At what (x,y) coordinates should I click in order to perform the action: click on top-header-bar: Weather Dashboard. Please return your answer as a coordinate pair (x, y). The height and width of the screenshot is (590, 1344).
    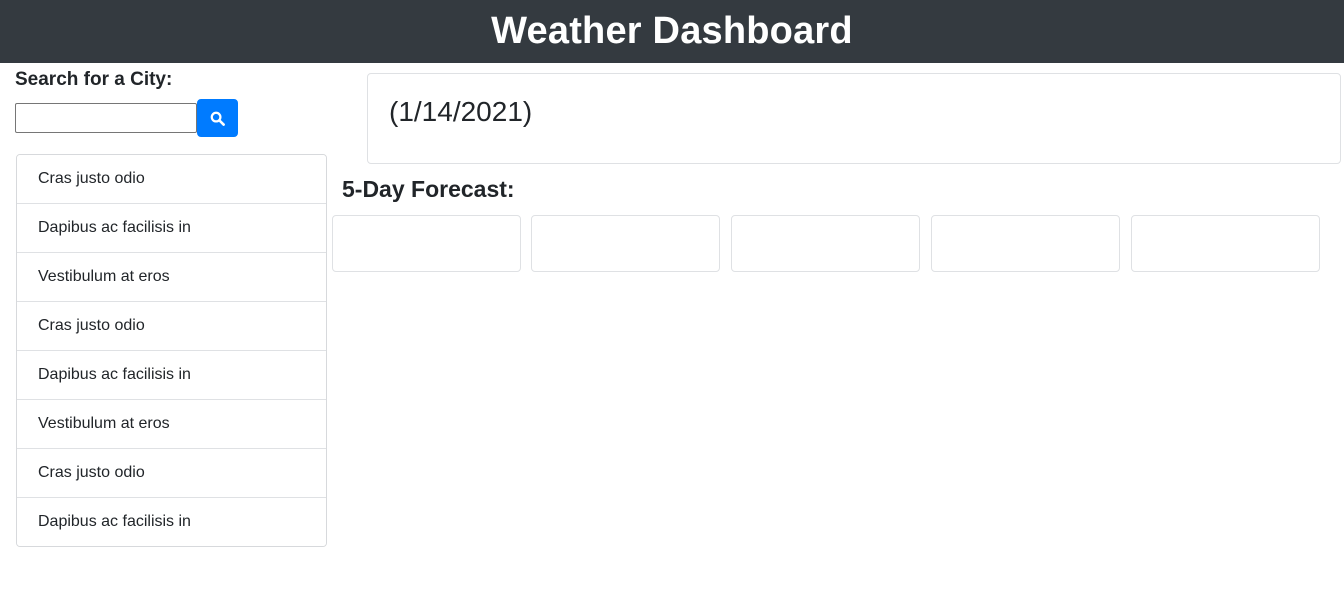
    Looking at the image, I should click on (672, 31).